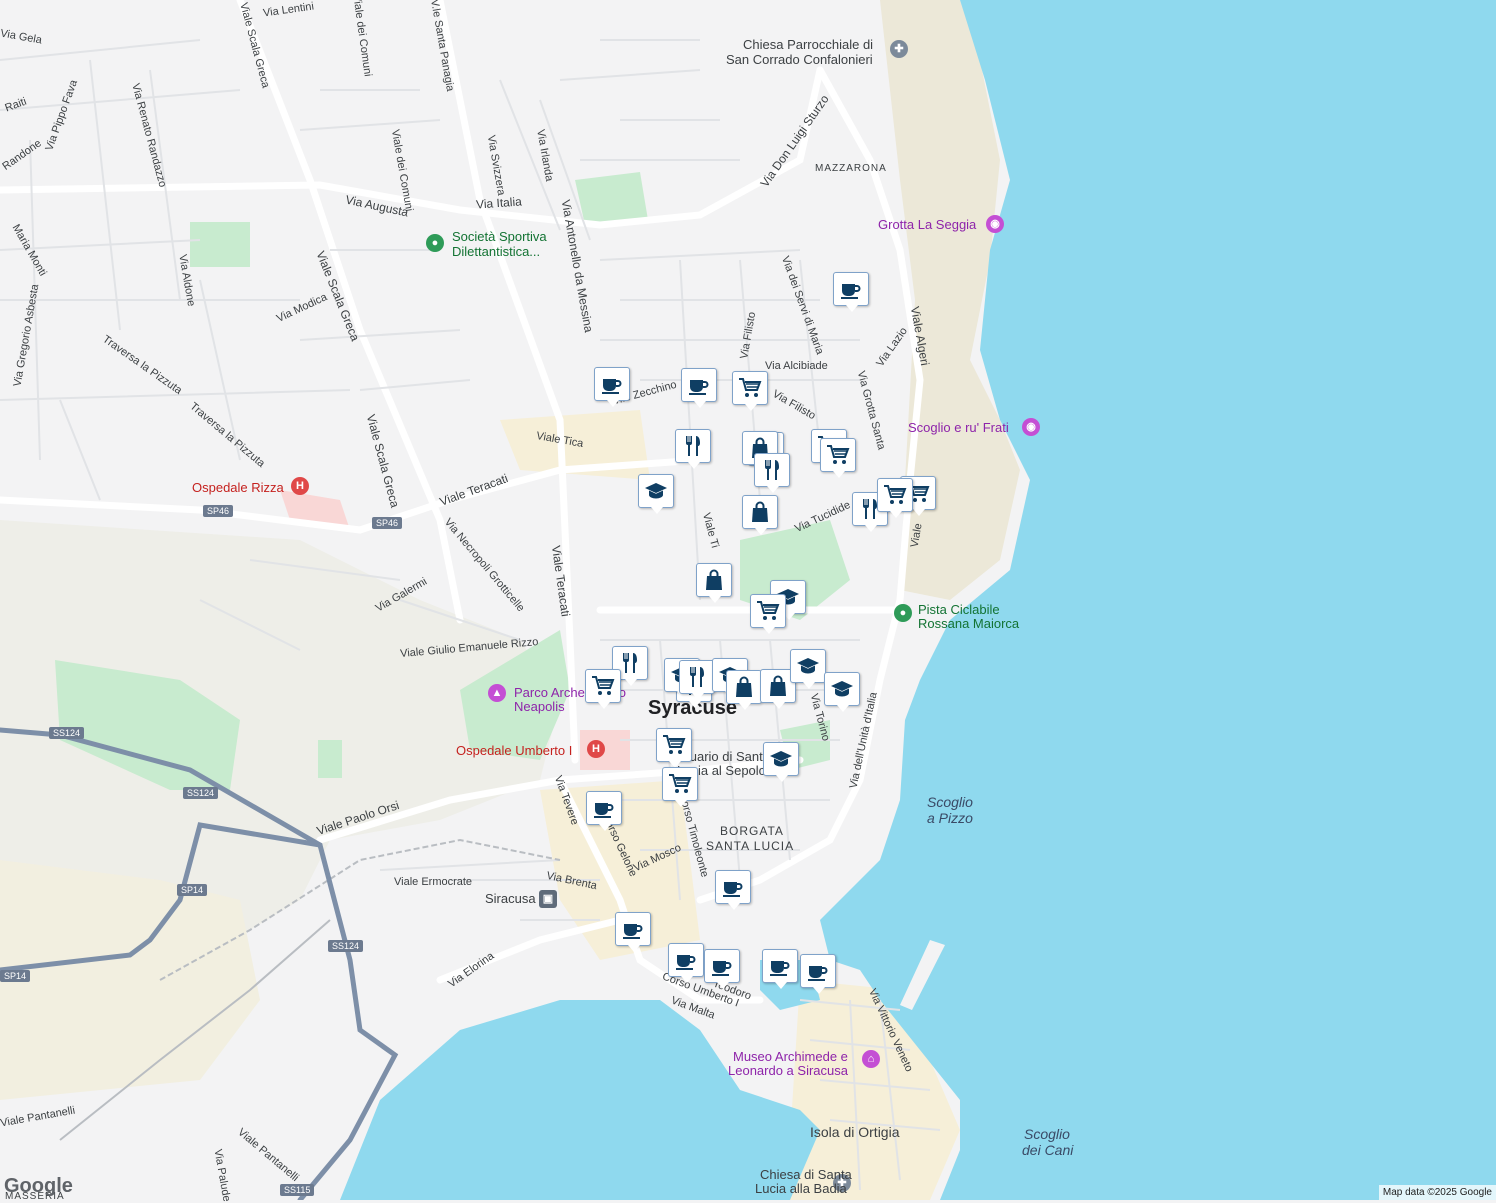 The width and height of the screenshot is (1496, 1203). What do you see at coordinates (548, 899) in the screenshot?
I see `train-station-icon: ▣` at bounding box center [548, 899].